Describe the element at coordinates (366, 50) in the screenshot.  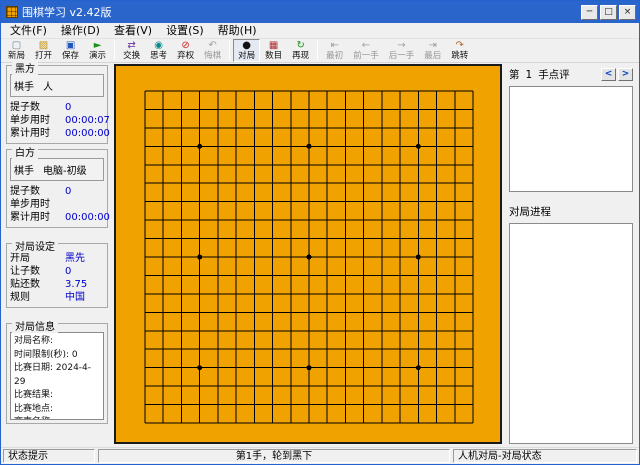
I see `toolbar-button-prev: ← 前一手` at that location.